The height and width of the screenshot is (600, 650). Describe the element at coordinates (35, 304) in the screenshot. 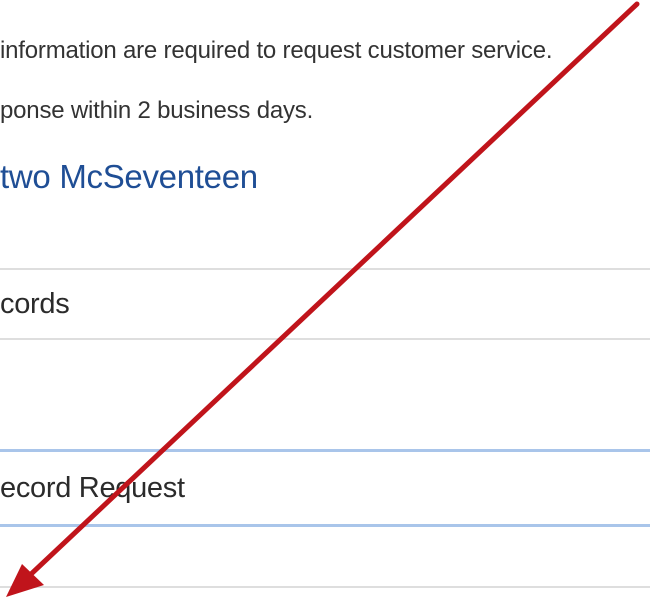

I see `category-value: cords` at that location.